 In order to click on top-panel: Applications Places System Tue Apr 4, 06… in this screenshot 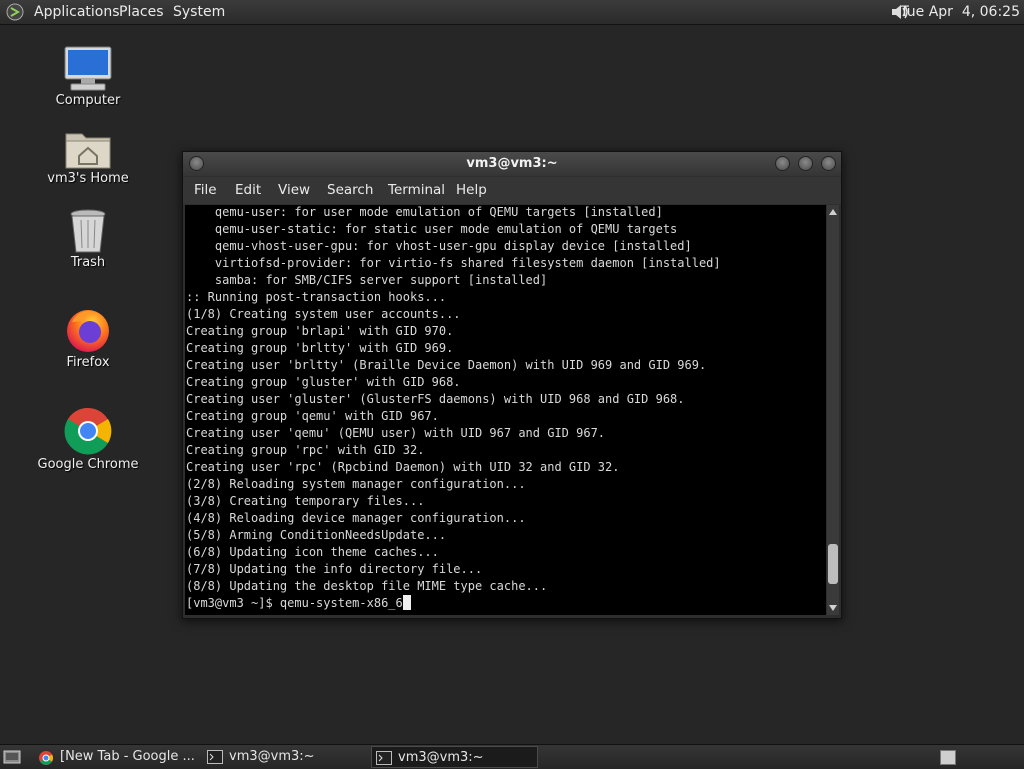, I will do `click(512, 12)`.